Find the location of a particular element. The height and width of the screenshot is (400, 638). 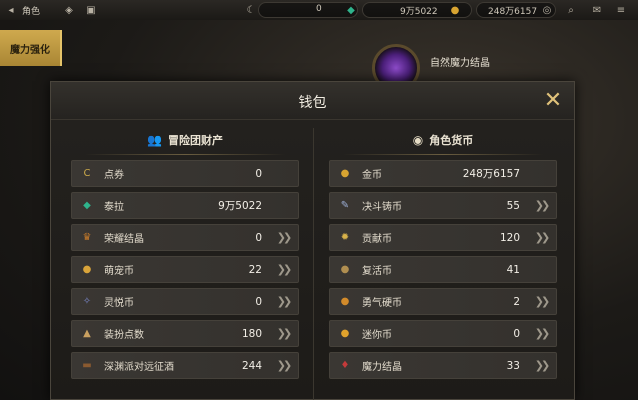

panel-divider is located at coordinates (313, 264).